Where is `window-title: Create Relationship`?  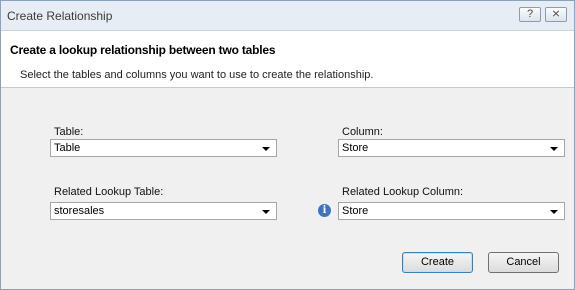
window-title: Create Relationship is located at coordinates (60, 16).